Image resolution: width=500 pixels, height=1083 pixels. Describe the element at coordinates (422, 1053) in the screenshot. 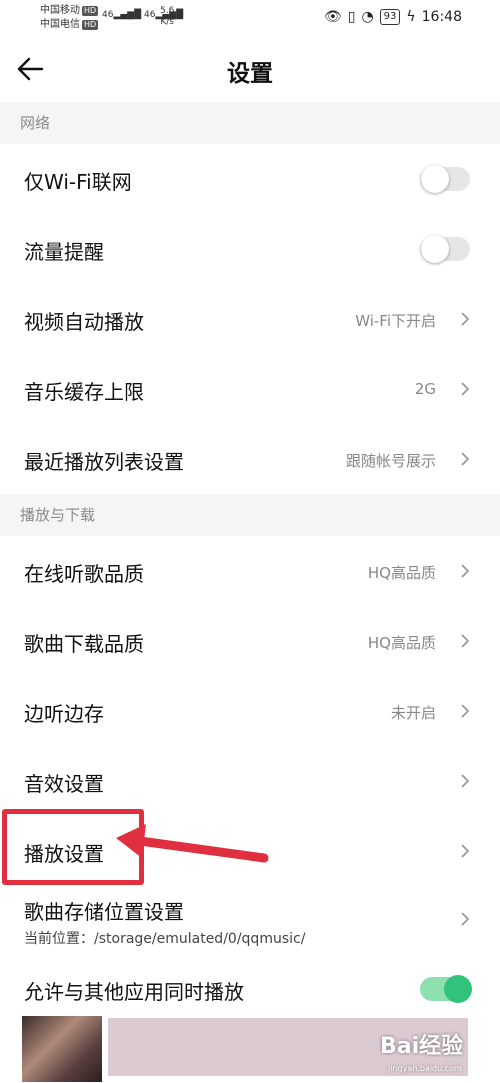

I see `watermark-logo: Bai经验 jingyan.baidu.com` at that location.